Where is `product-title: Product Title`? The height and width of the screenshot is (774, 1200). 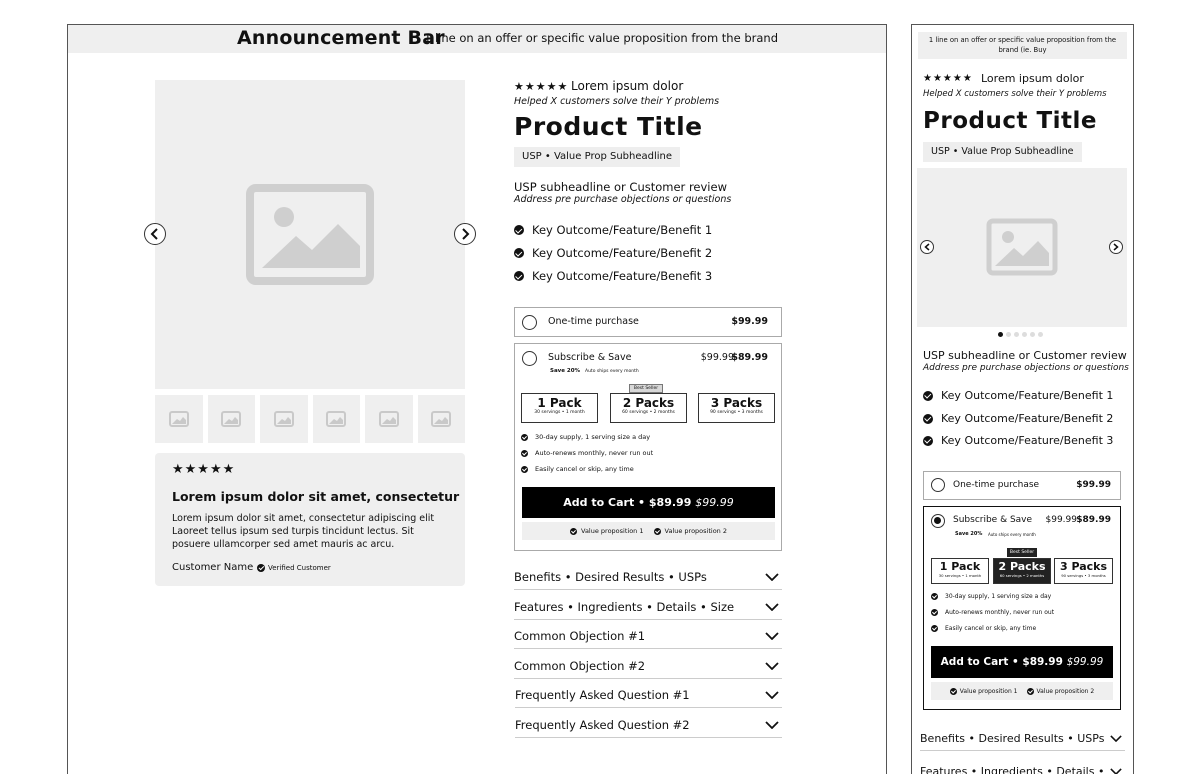
product-title: Product Title is located at coordinates (608, 126).